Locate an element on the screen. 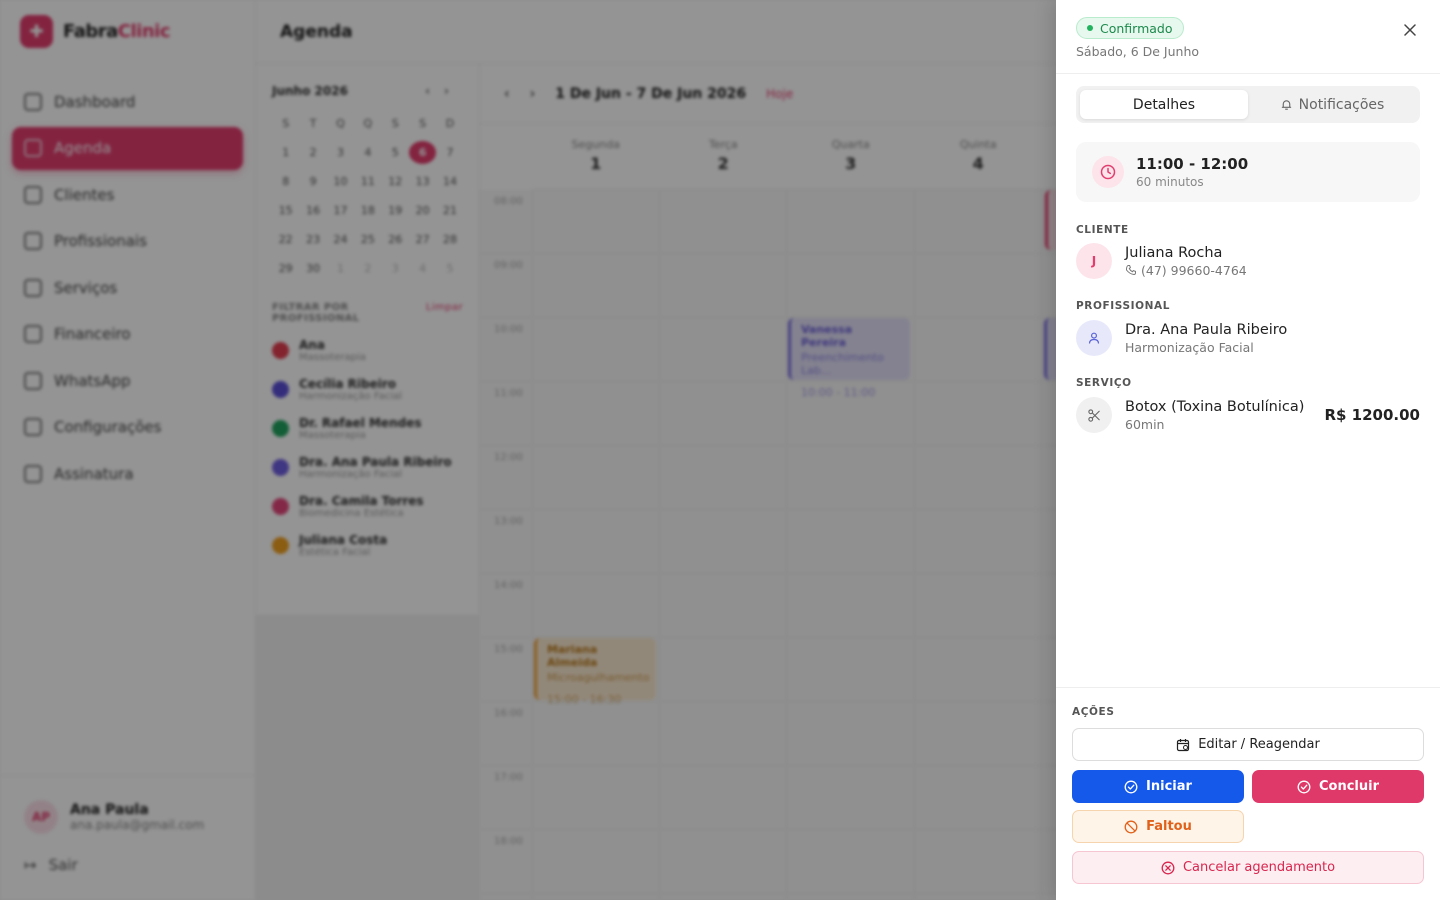  close-icon is located at coordinates (1410, 30).